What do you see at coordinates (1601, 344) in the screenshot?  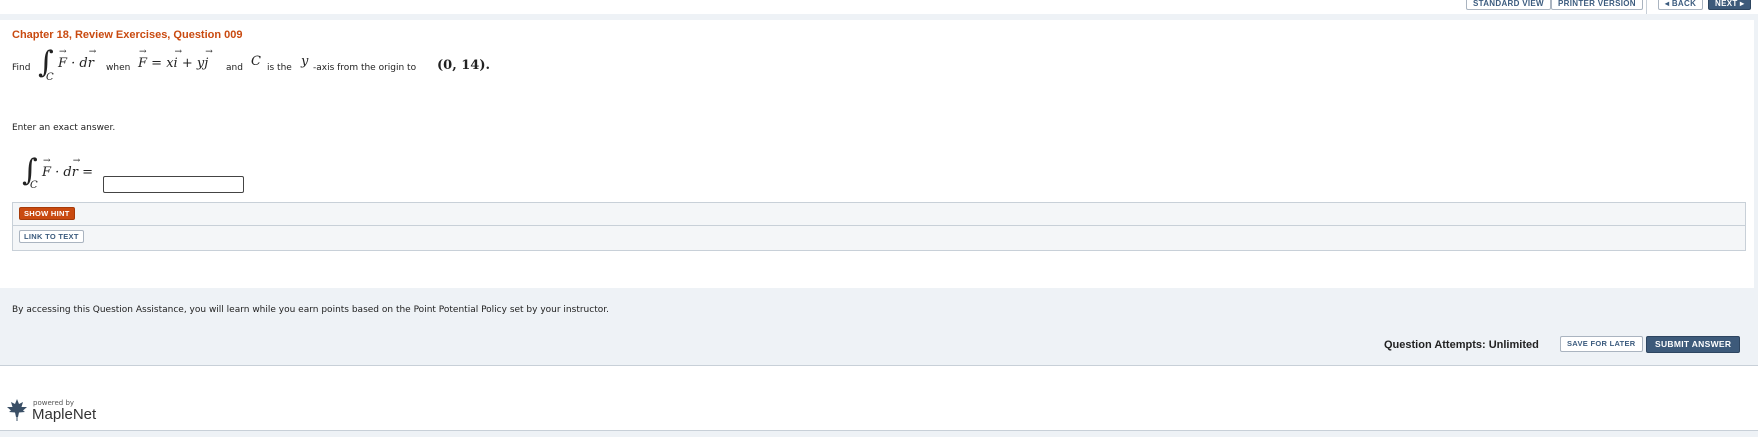 I see `save-for-later-button: SAVE FOR LATER` at bounding box center [1601, 344].